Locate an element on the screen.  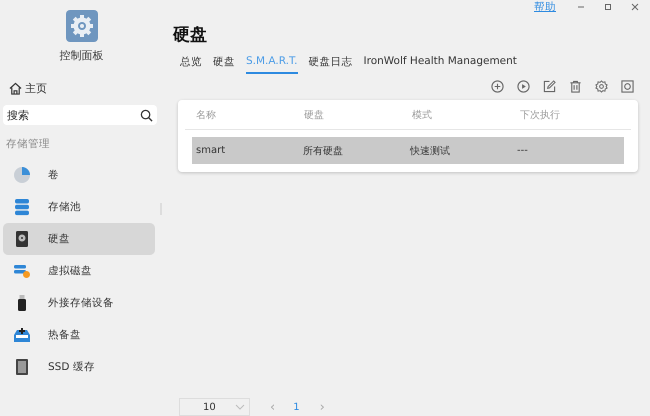
tab: 硬盘日志 is located at coordinates (330, 64).